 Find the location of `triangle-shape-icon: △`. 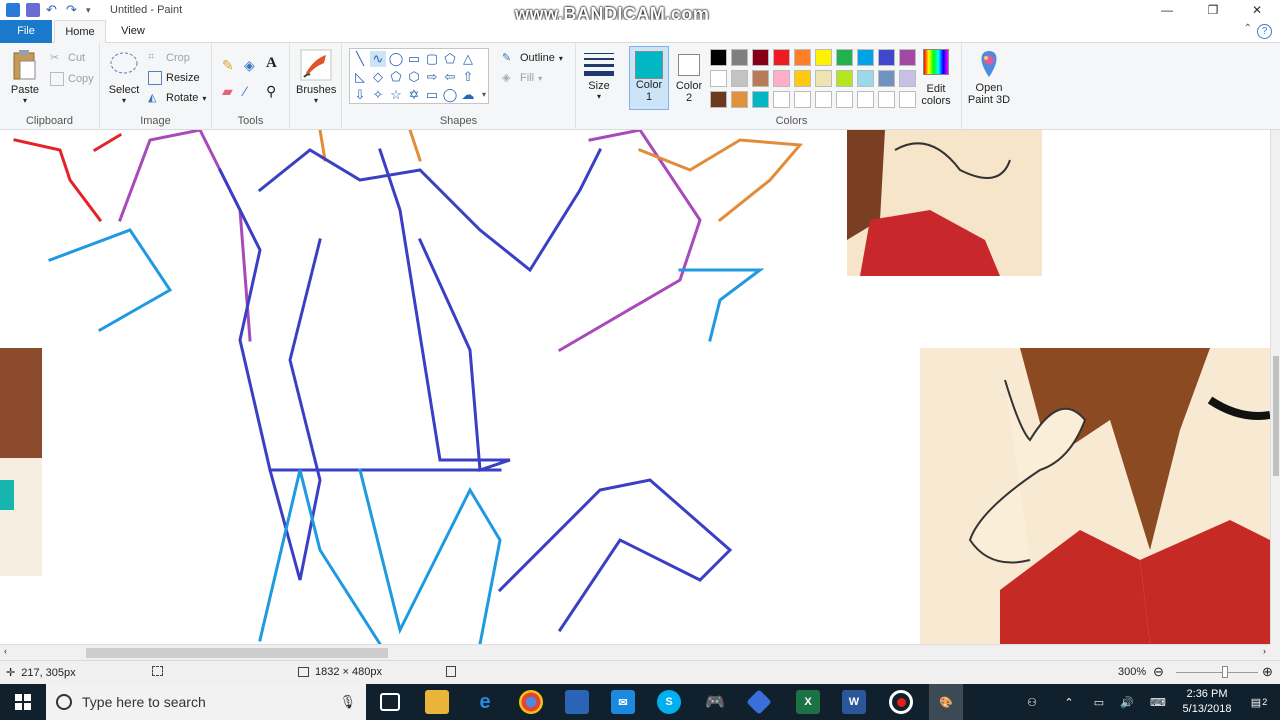

triangle-shape-icon: △ is located at coordinates (468, 59).